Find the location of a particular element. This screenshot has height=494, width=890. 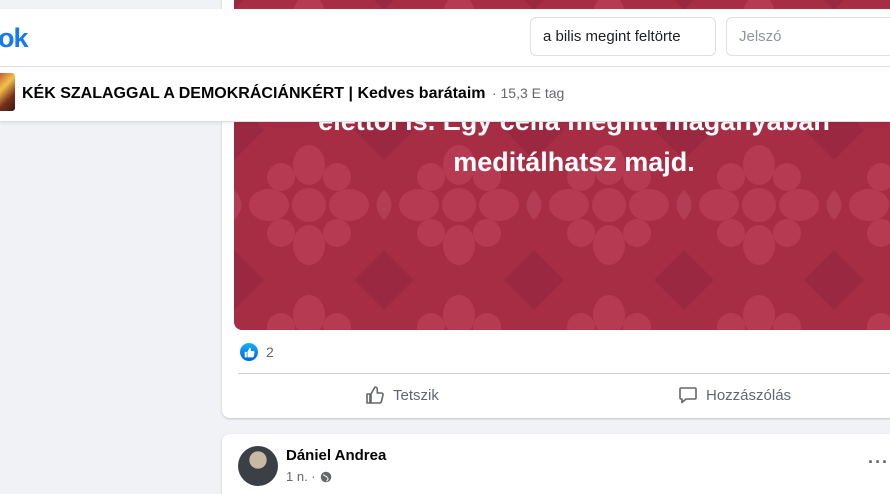

comment-label: Hozzászólás is located at coordinates (749, 395).